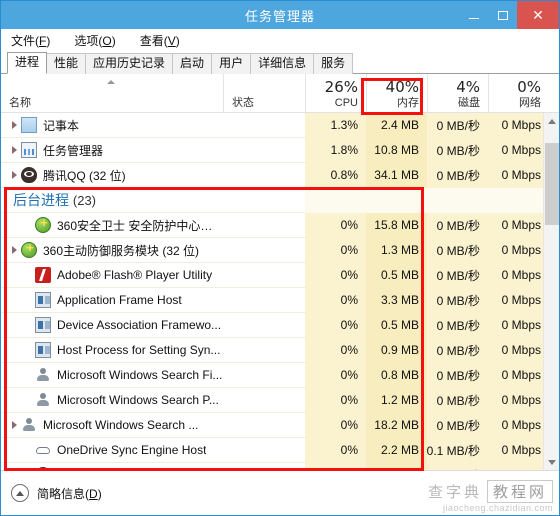  I want to click on cell-memory: 10.8 MB, so click(396, 150).